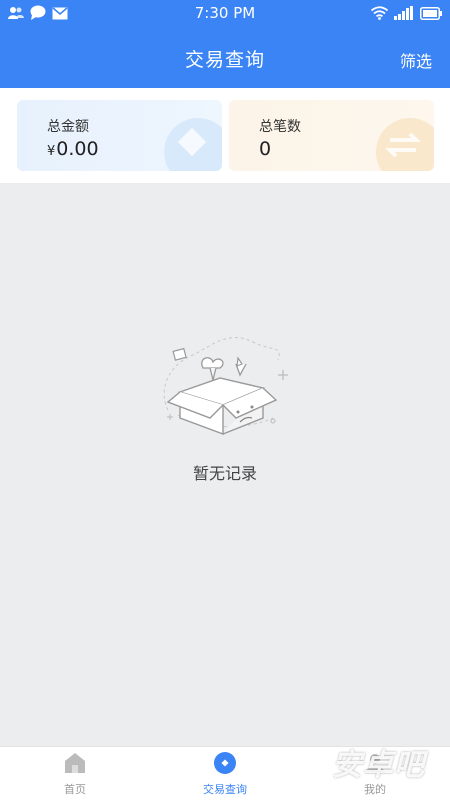  I want to click on total-count-card: 总笔数 0, so click(331, 135).